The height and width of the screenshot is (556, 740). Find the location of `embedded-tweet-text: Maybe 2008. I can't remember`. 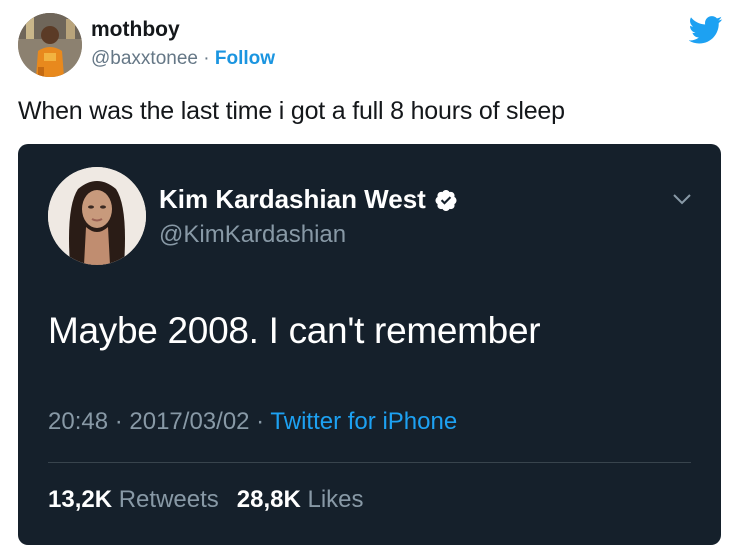

embedded-tweet-text: Maybe 2008. I can't remember is located at coordinates (294, 330).